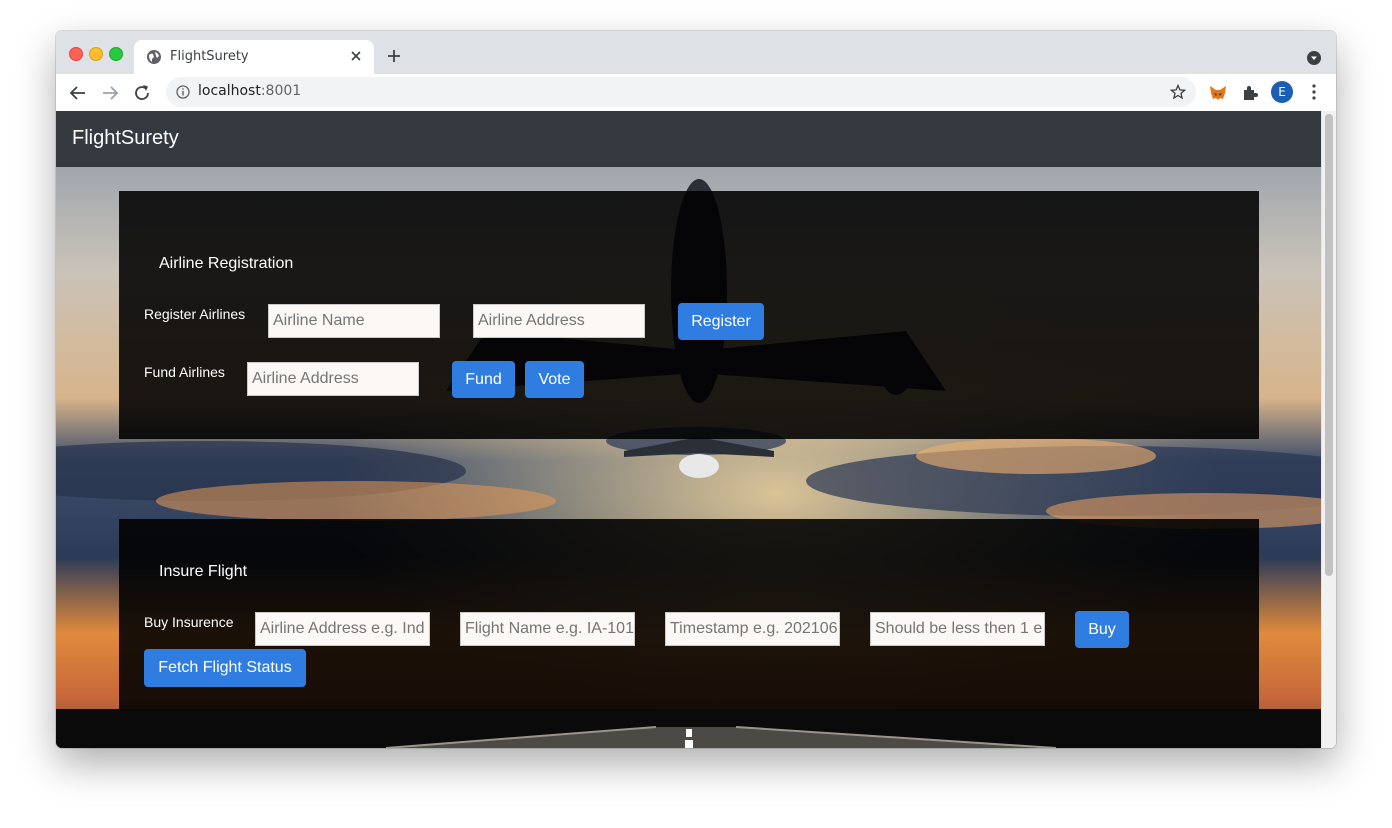  What do you see at coordinates (116, 54) in the screenshot?
I see `zoom-window-button` at bounding box center [116, 54].